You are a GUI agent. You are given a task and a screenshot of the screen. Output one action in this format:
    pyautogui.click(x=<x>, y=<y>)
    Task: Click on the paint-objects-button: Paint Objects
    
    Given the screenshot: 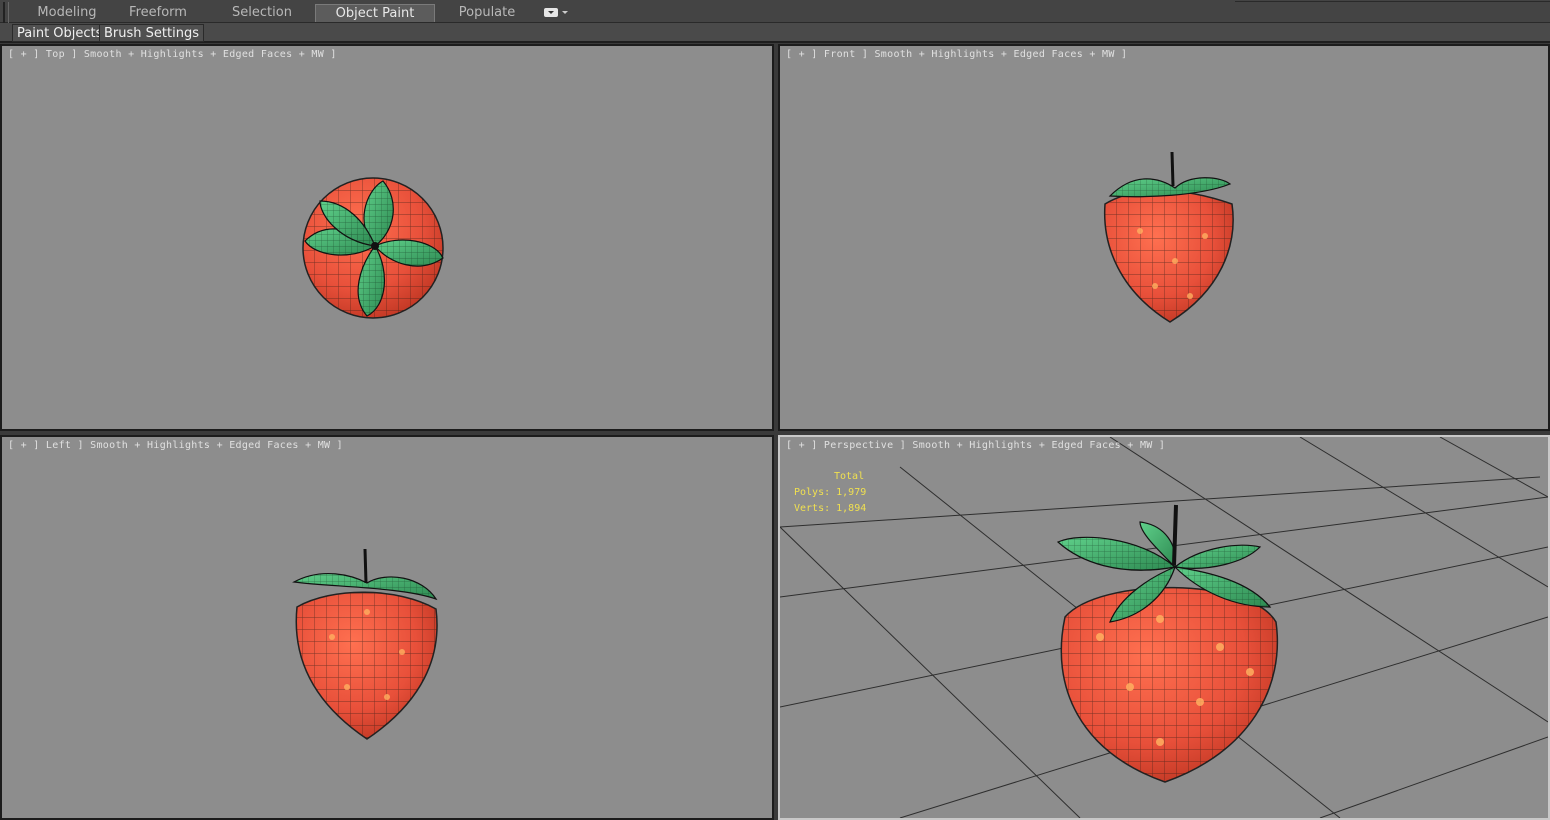 What is the action you would take?
    pyautogui.click(x=60, y=33)
    